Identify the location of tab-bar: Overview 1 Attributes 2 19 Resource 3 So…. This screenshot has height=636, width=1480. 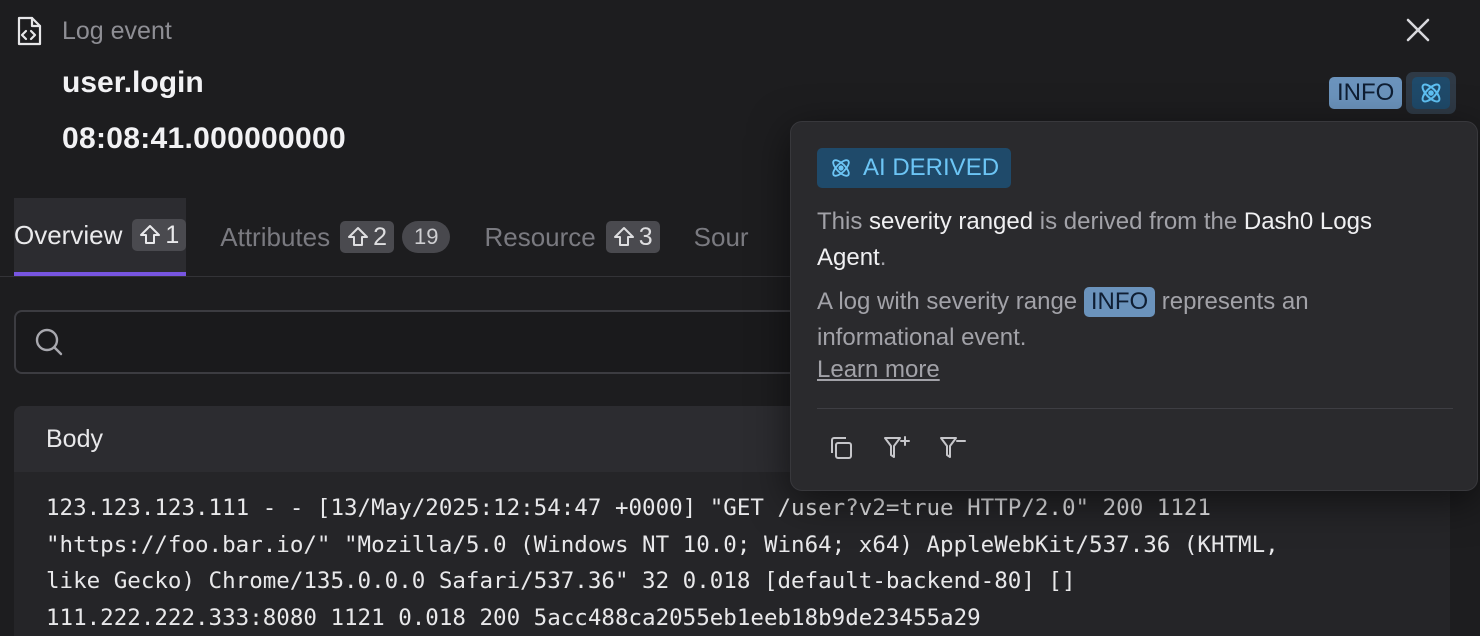
(398, 237).